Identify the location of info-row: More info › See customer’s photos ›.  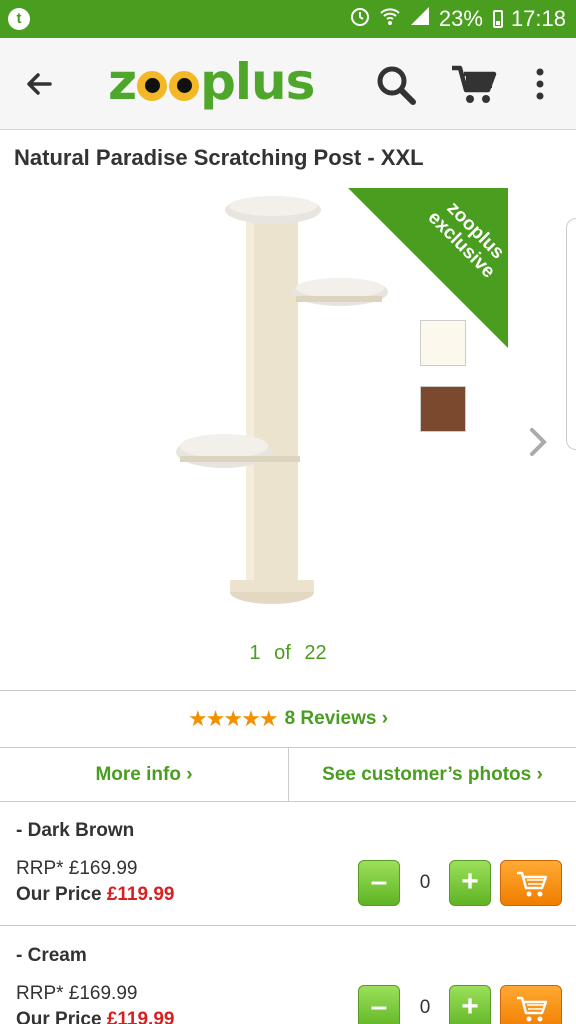
(288, 775).